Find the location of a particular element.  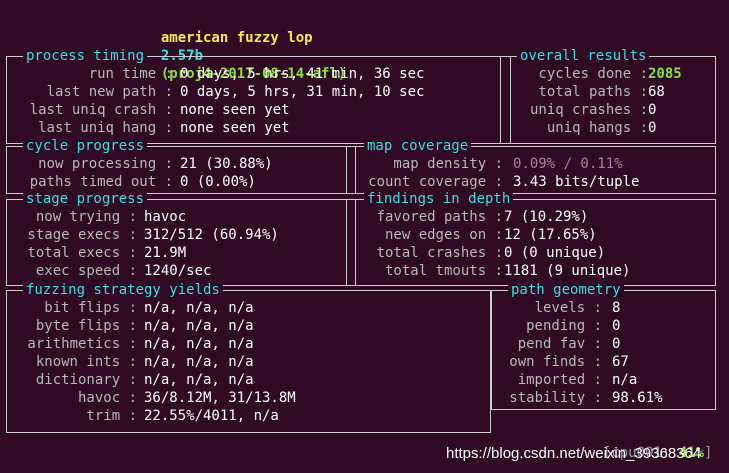

stat-row: pend fav : is located at coordinates (559, 344).